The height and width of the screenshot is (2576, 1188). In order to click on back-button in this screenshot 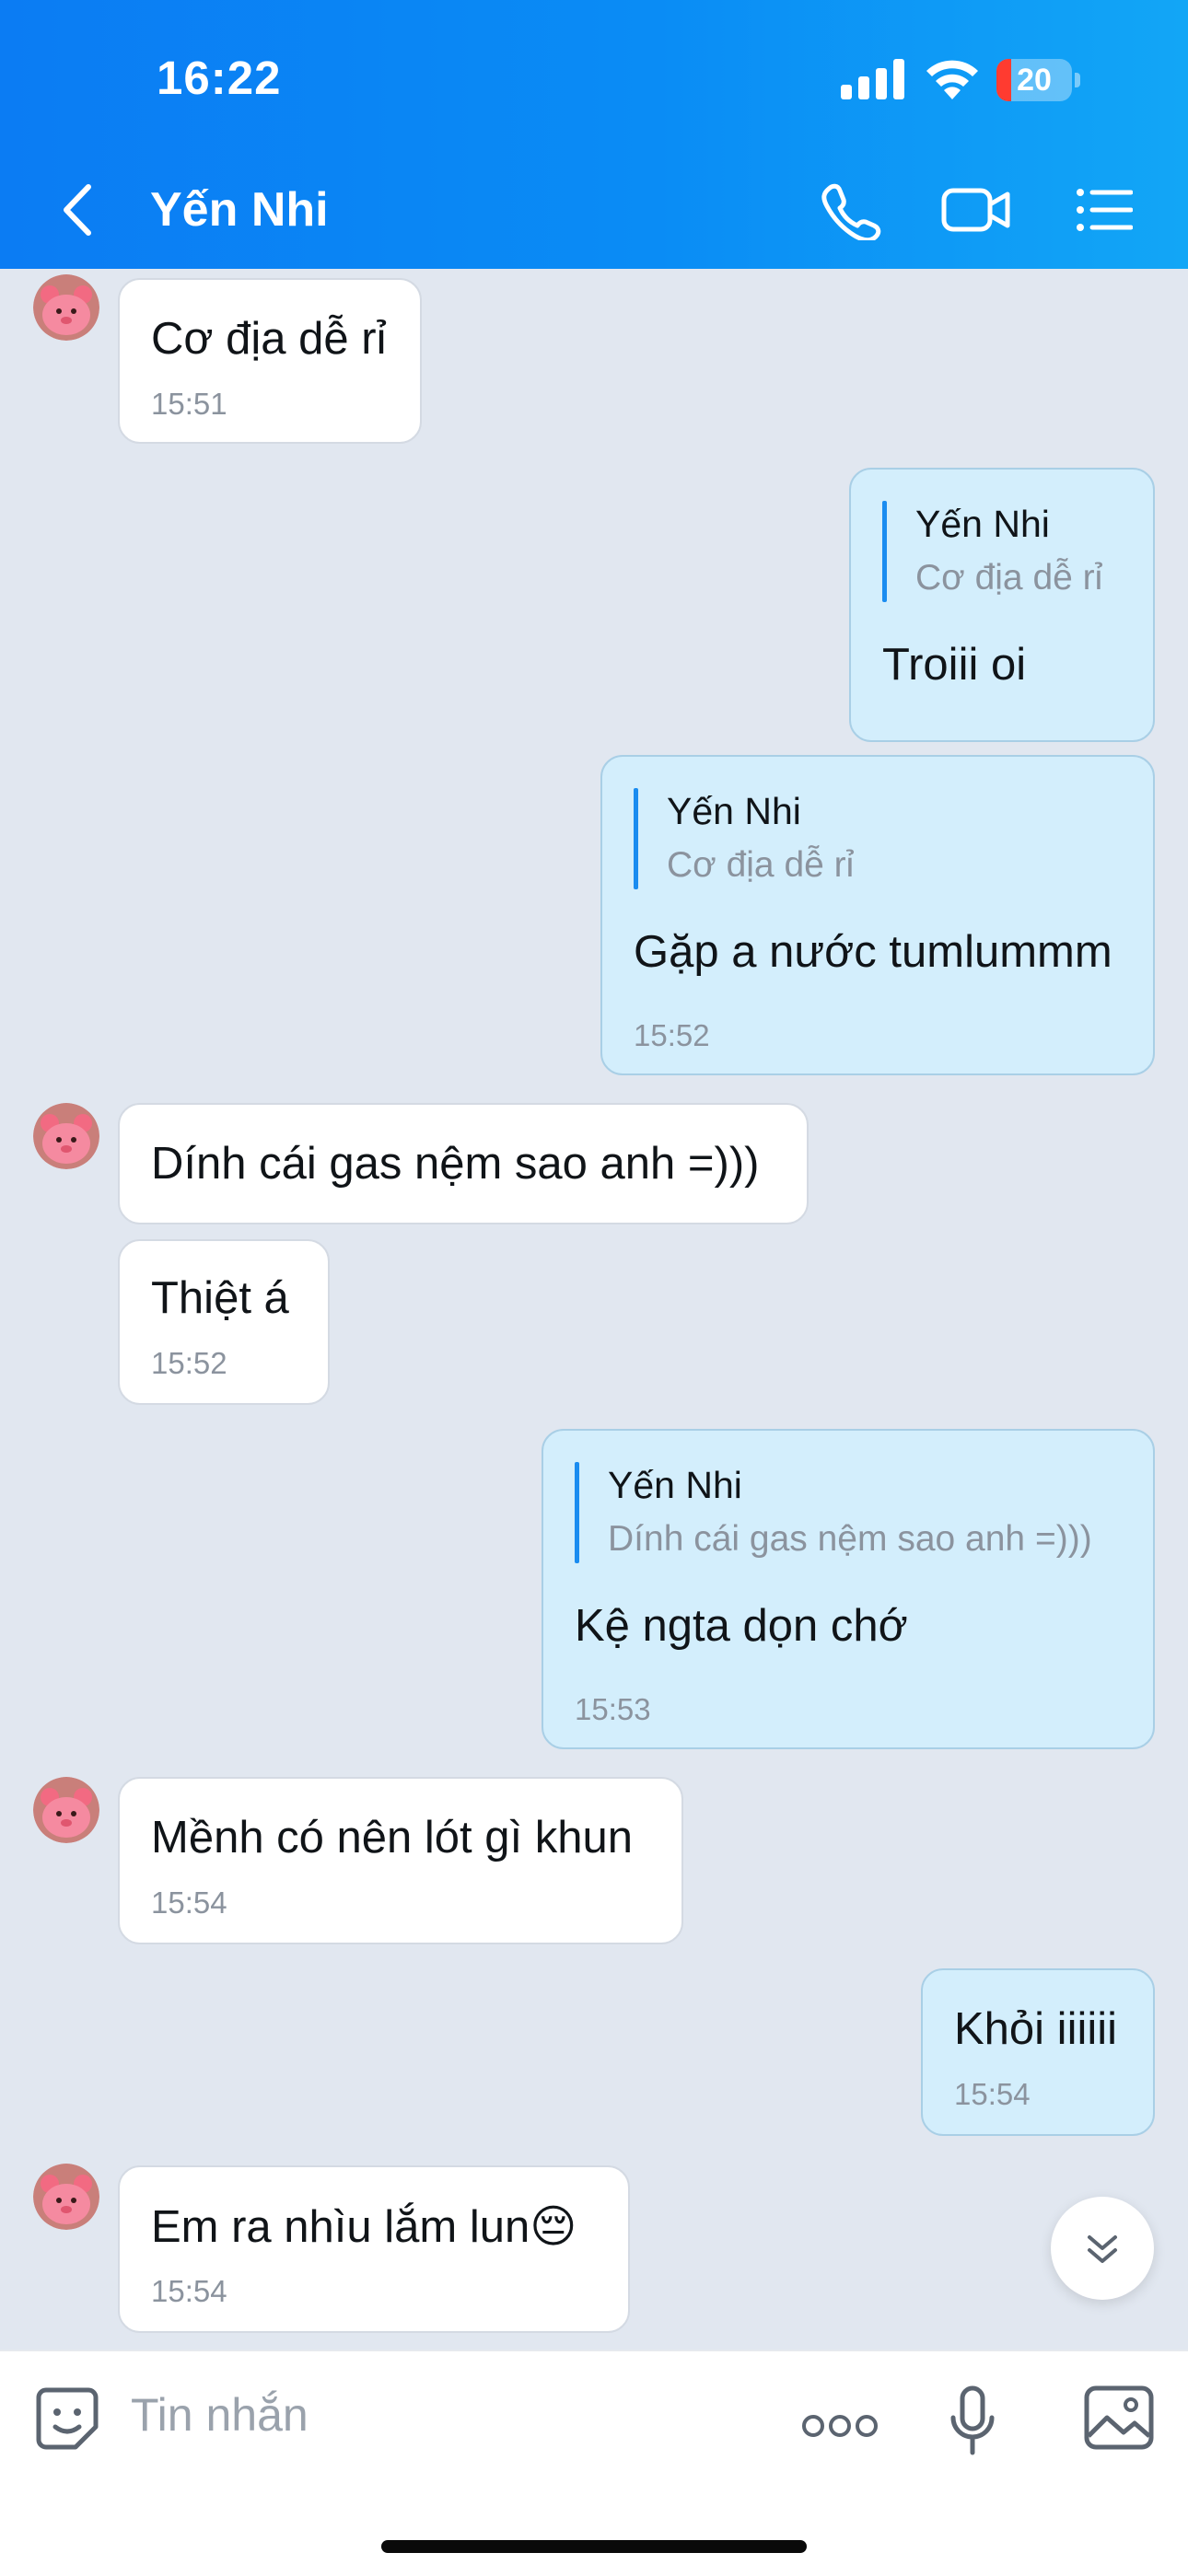, I will do `click(78, 210)`.